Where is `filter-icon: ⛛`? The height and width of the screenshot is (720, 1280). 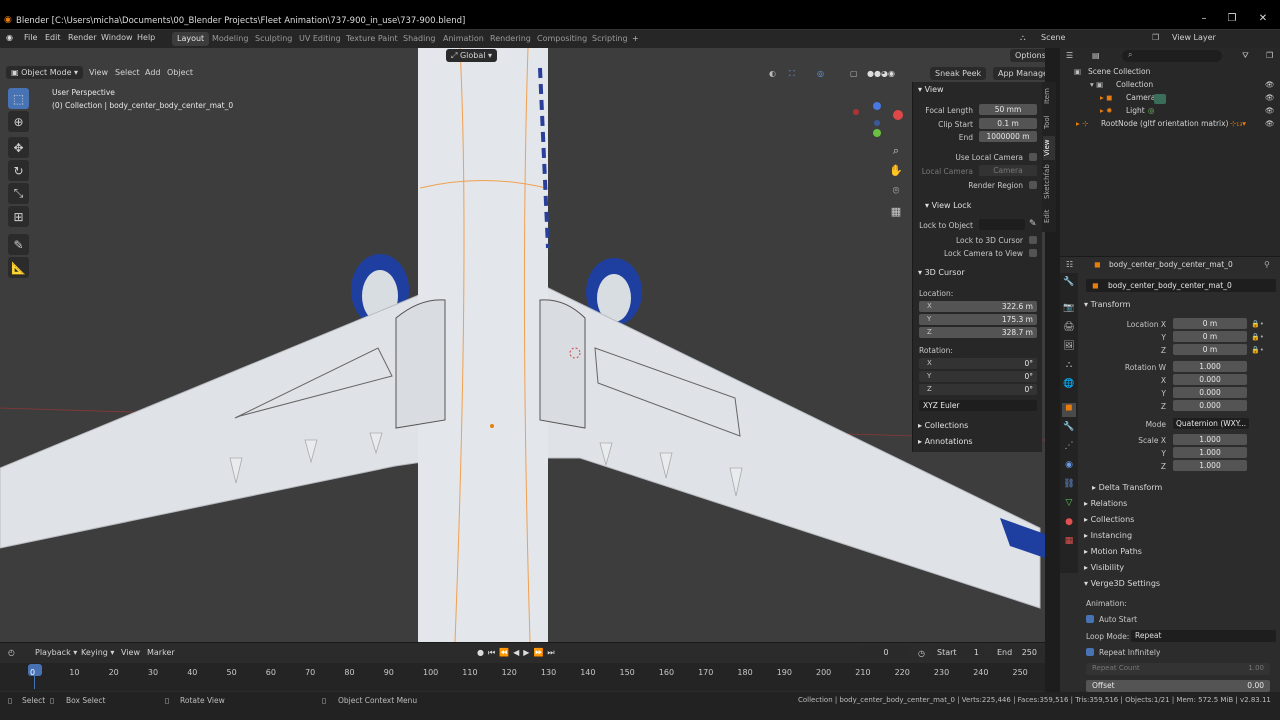 filter-icon: ⛛ is located at coordinates (1245, 56).